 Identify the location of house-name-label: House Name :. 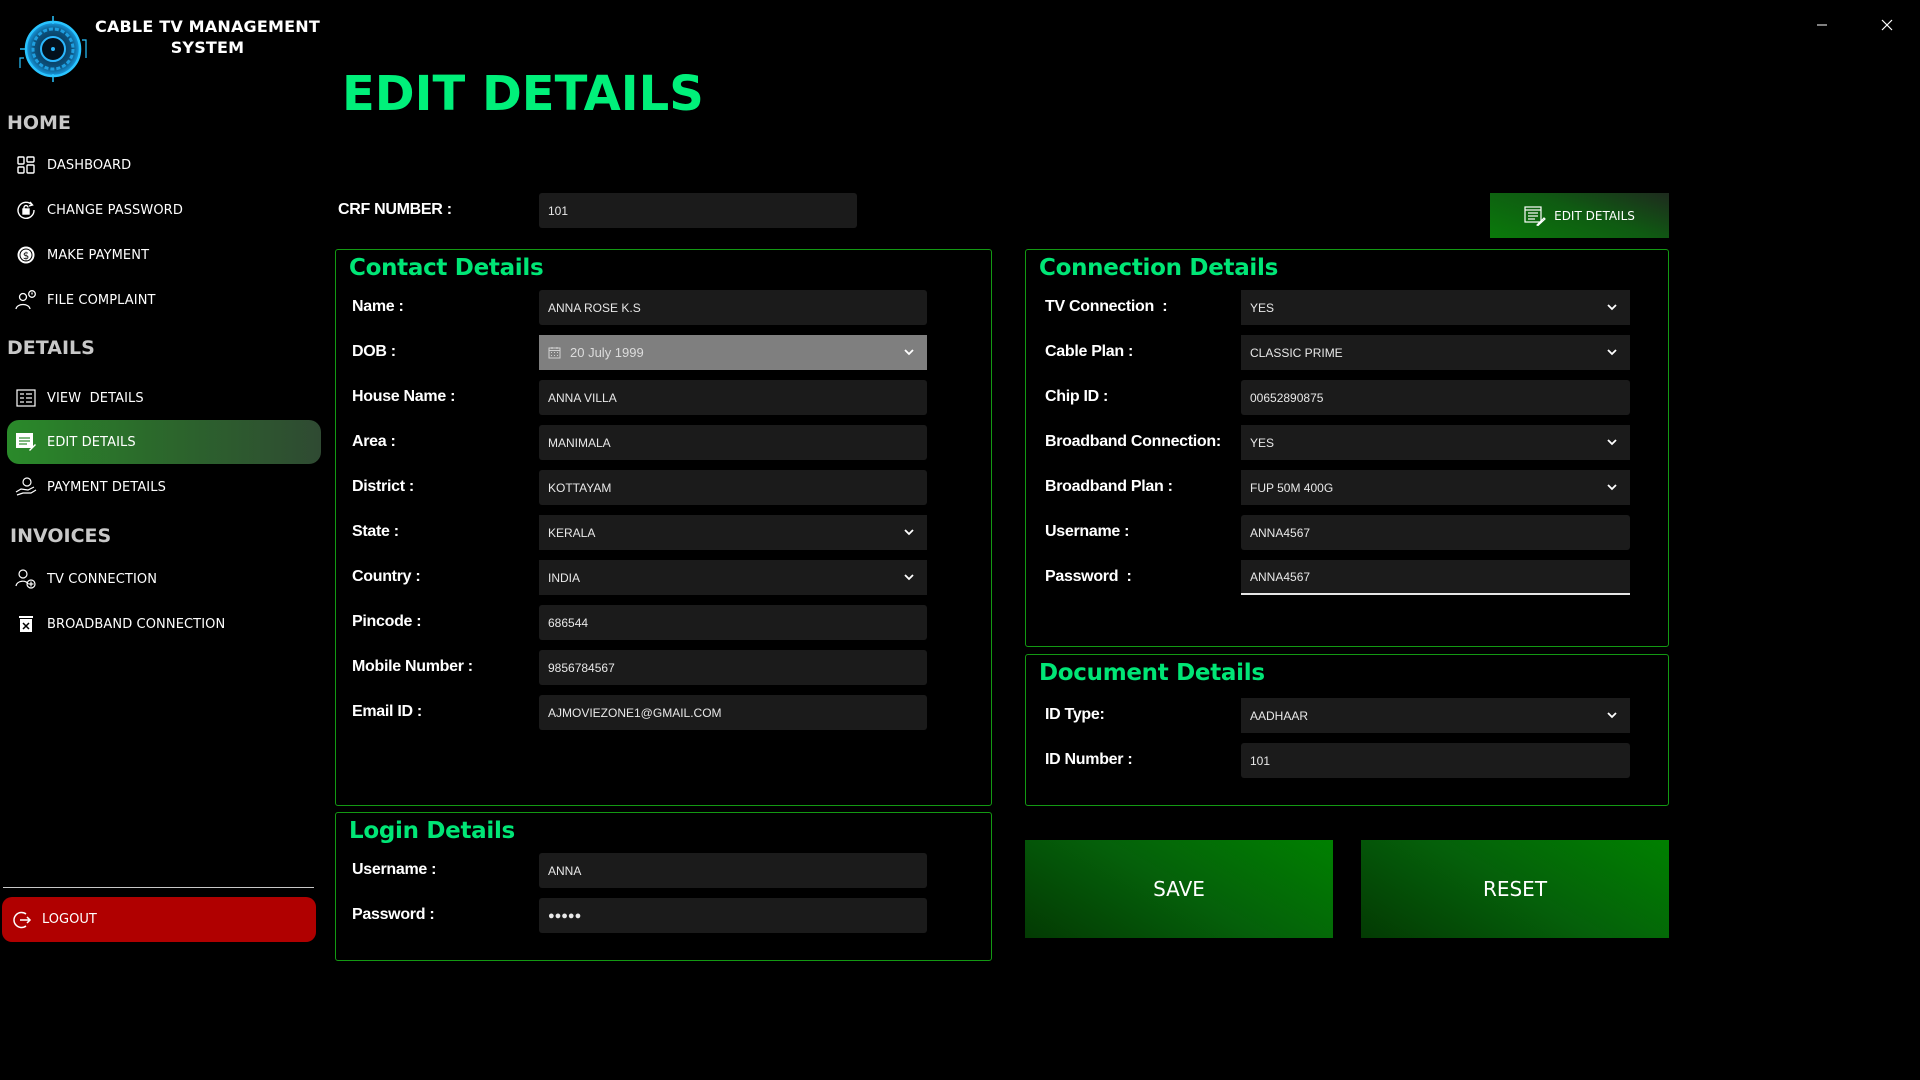
(404, 396).